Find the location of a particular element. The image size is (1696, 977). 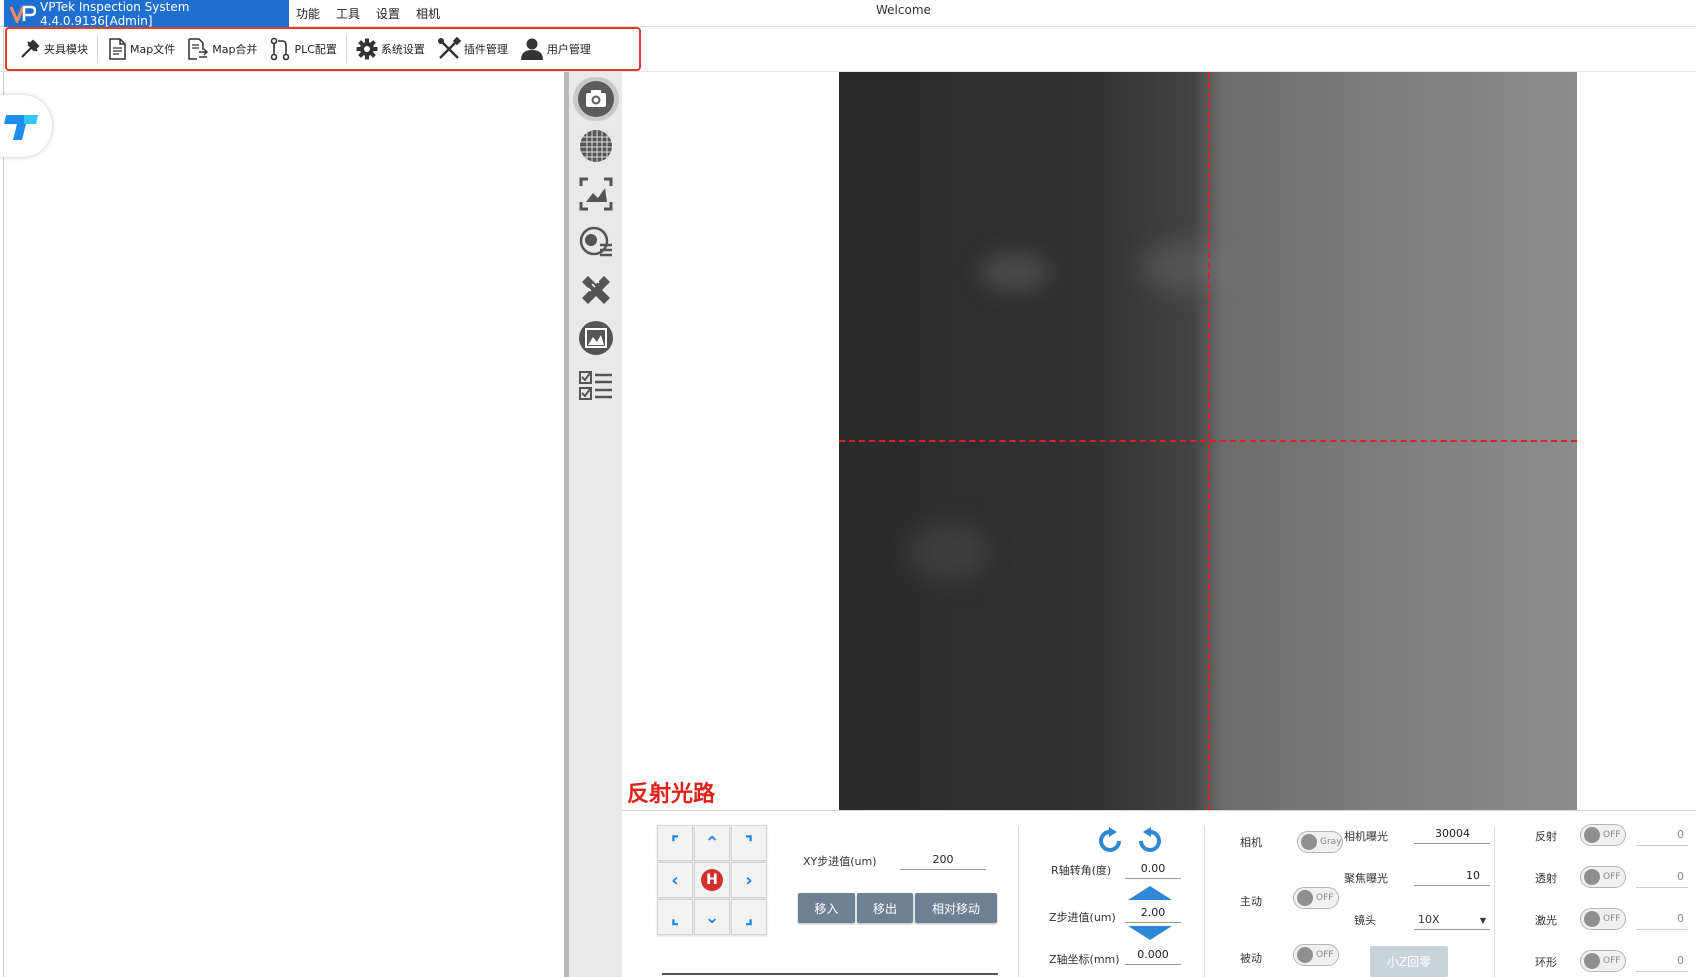

toolstrip-checklist-button is located at coordinates (596, 386).